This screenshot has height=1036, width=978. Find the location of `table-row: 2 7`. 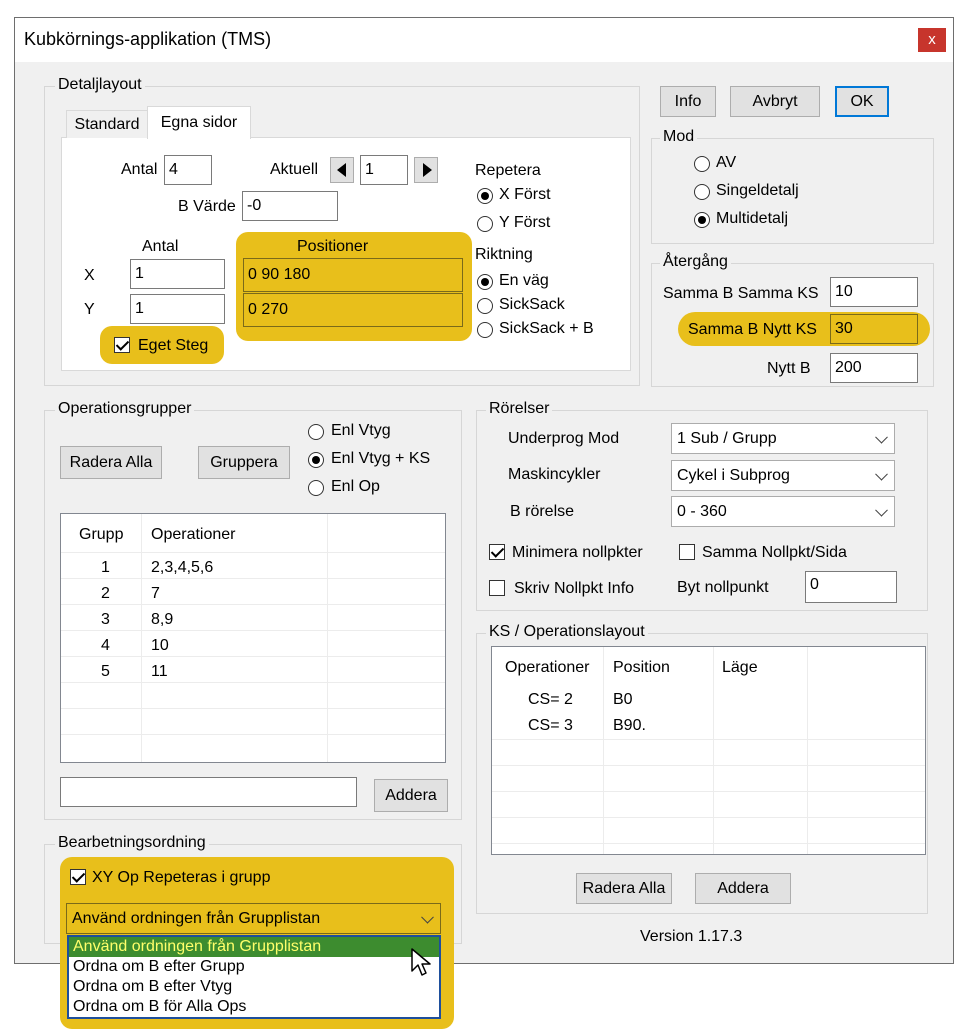

table-row: 2 7 is located at coordinates (194, 594).